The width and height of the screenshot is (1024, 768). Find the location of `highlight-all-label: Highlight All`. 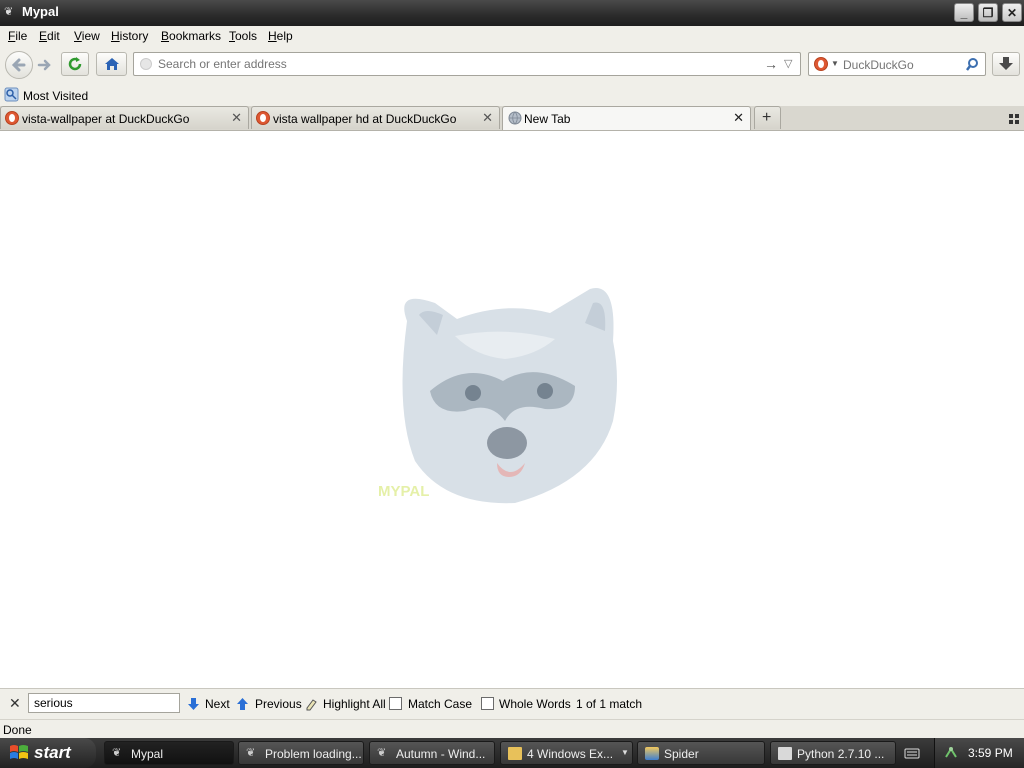

highlight-all-label: Highlight All is located at coordinates (354, 704).